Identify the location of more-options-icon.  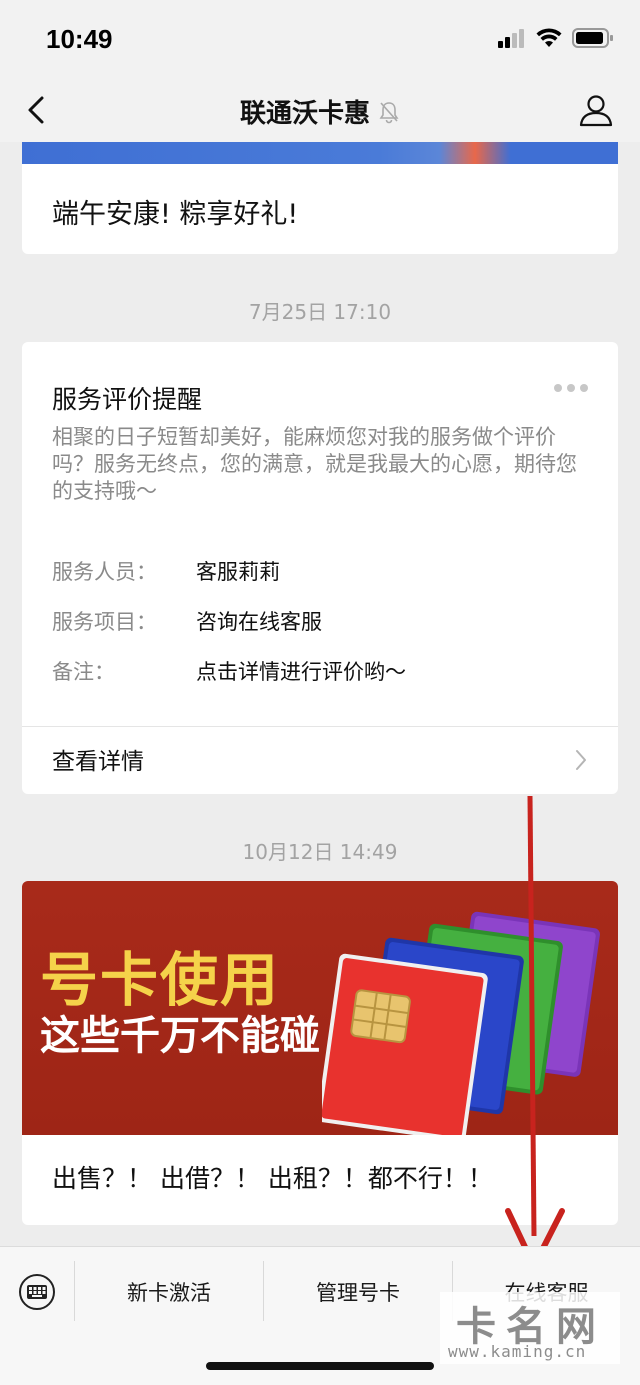
(571, 388).